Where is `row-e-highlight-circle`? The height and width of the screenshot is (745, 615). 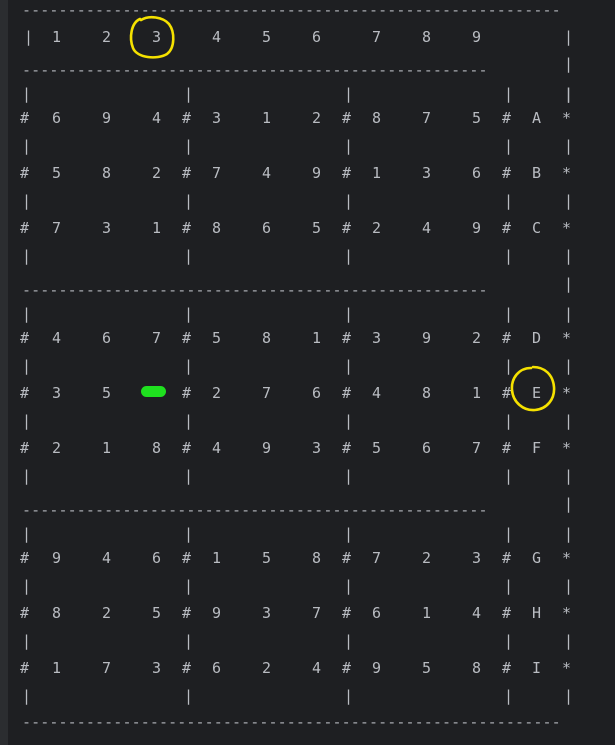
row-e-highlight-circle is located at coordinates (533, 388).